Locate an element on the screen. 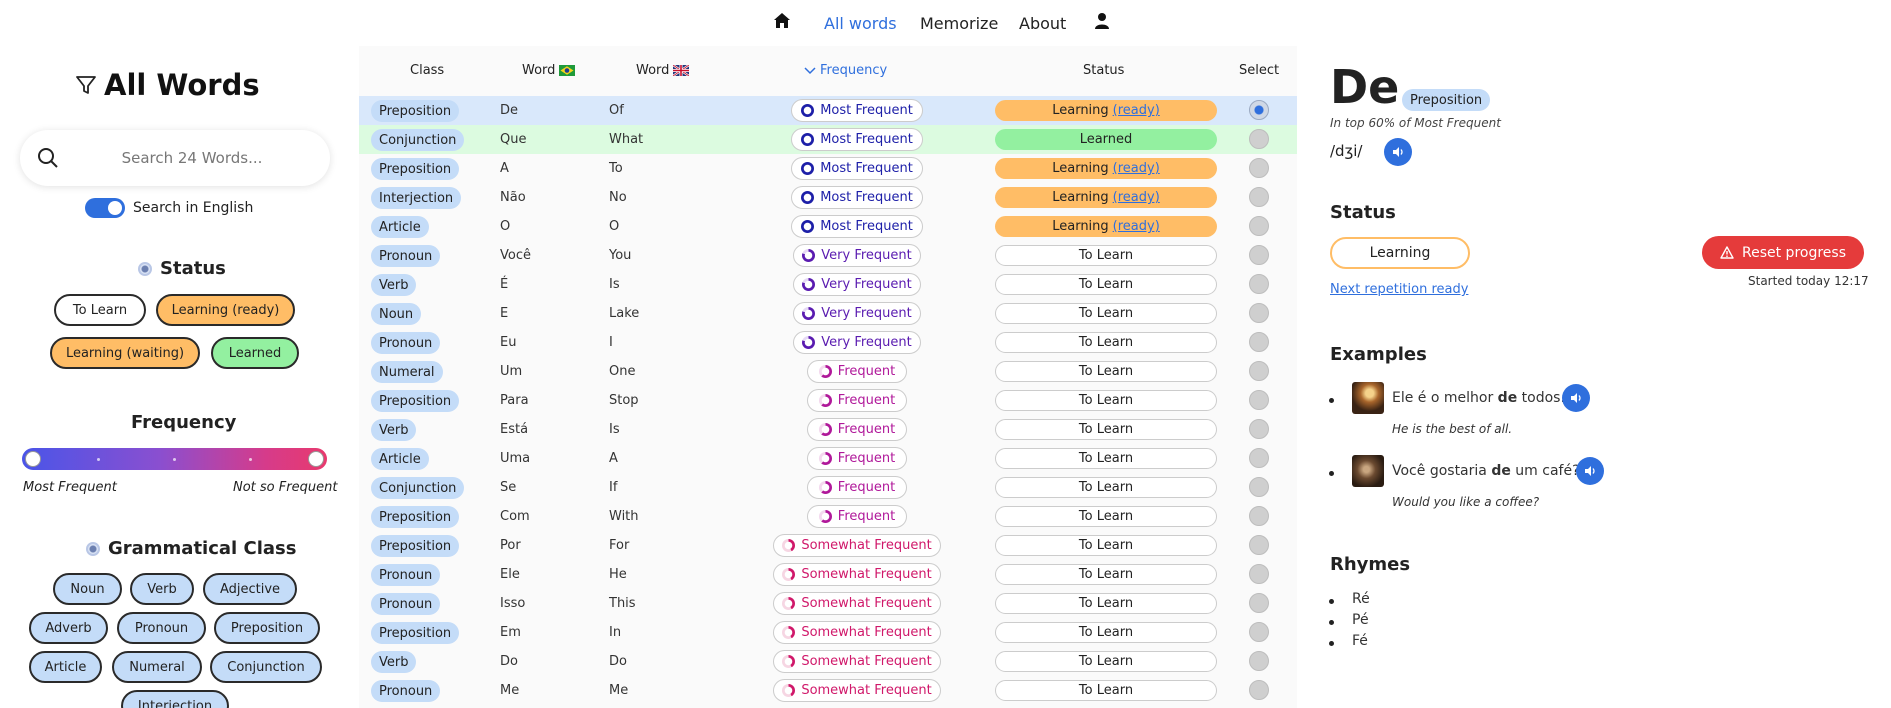 This screenshot has width=1891, height=708. status-label: Learning is located at coordinates (1080, 197).